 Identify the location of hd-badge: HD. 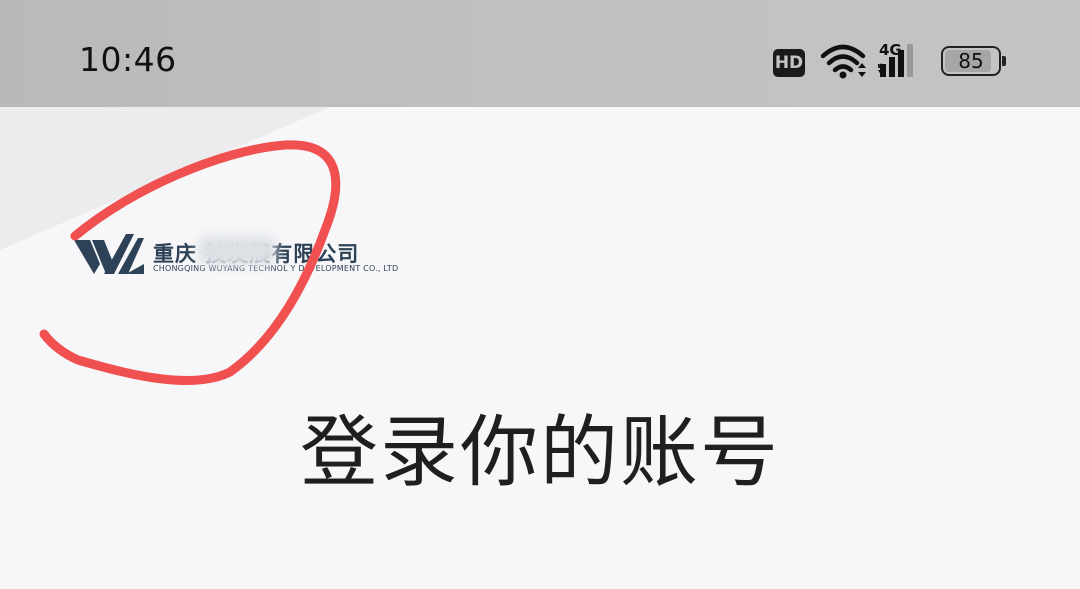
(789, 63).